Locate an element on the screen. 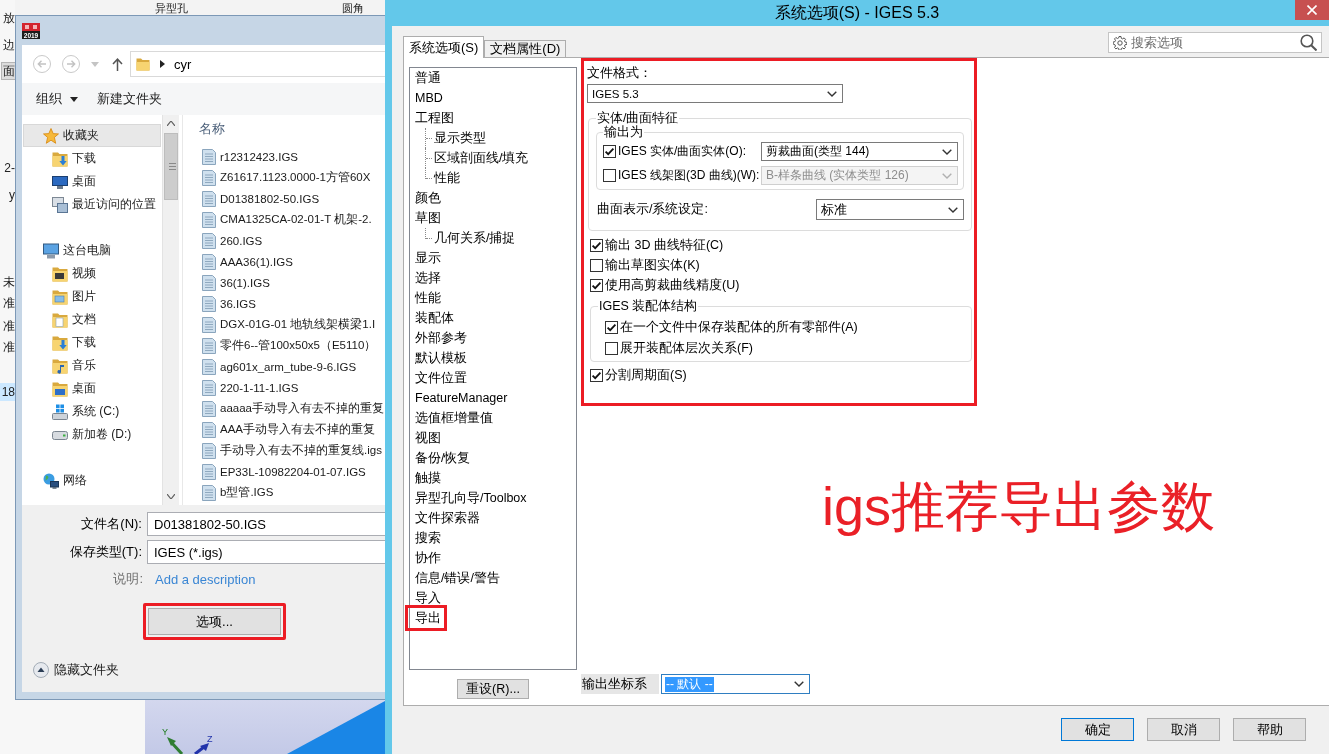 Image resolution: width=1329 pixels, height=754 pixels. file-row: 36.IGS is located at coordinates (219, 303).